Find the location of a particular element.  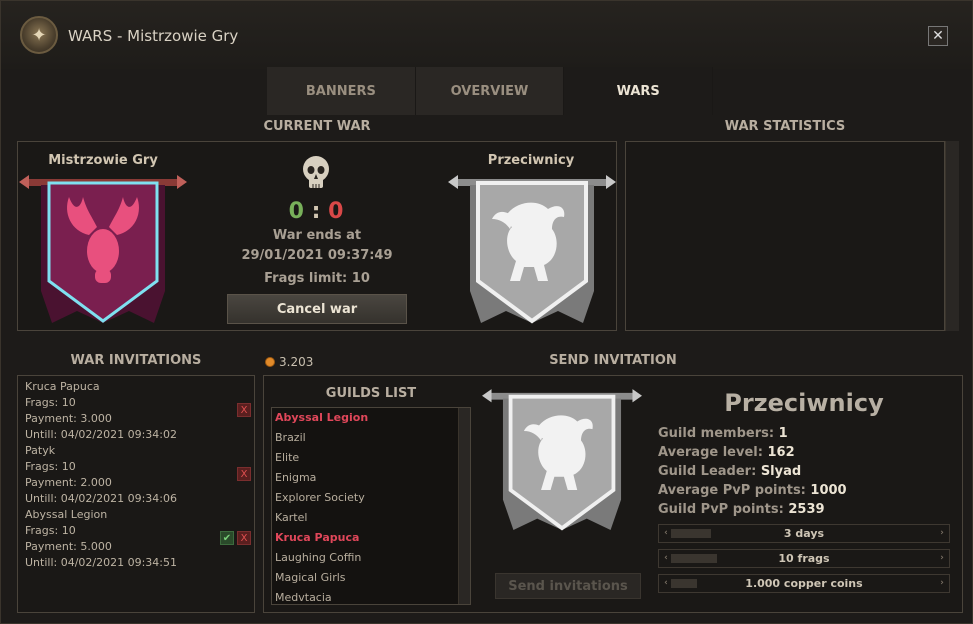

frags-slider: ‹ 10 frags › is located at coordinates (804, 558).